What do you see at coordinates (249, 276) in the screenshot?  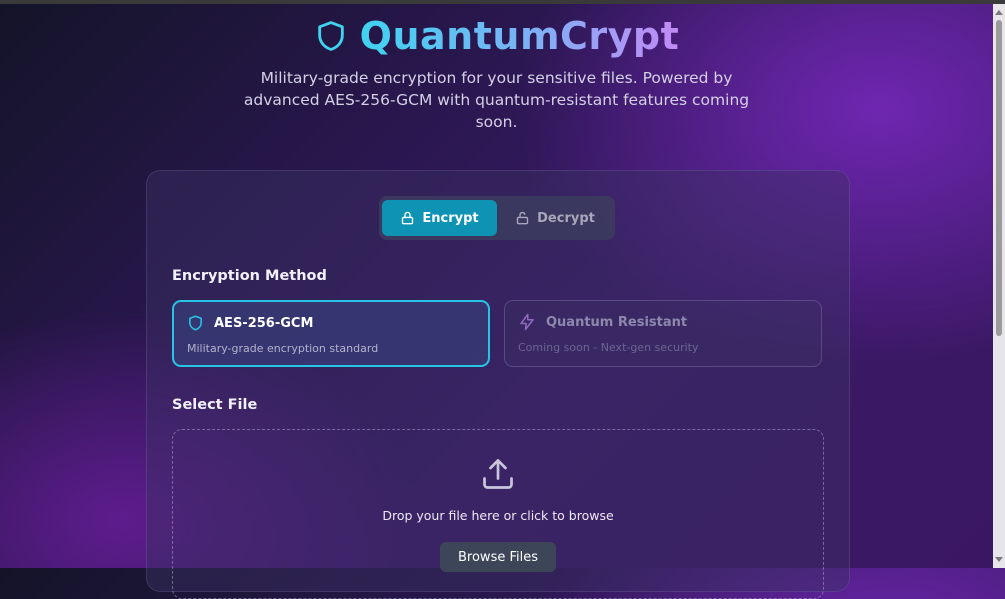 I see `encryption-method-heading: Encryption Method` at bounding box center [249, 276].